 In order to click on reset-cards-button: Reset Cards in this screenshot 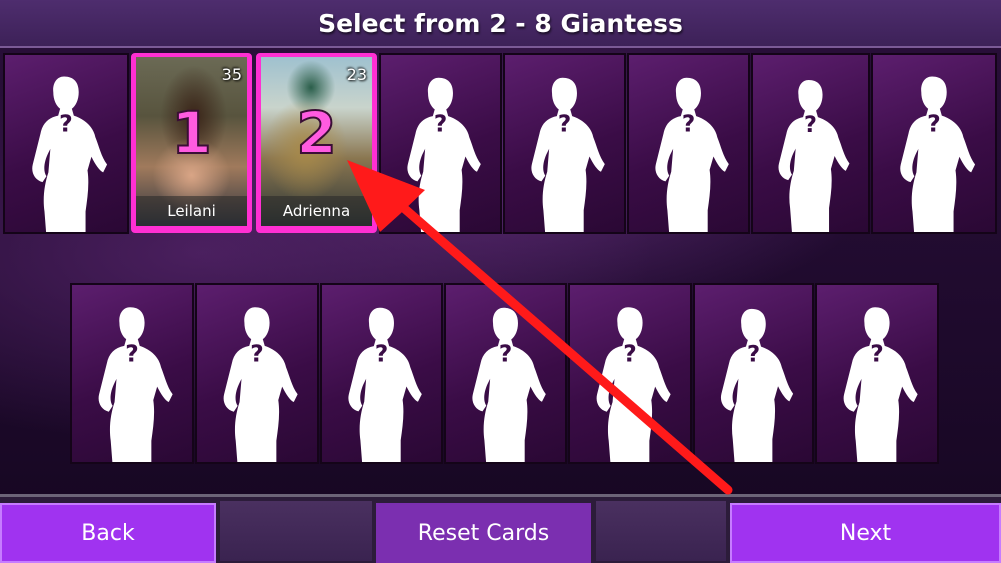, I will do `click(483, 533)`.